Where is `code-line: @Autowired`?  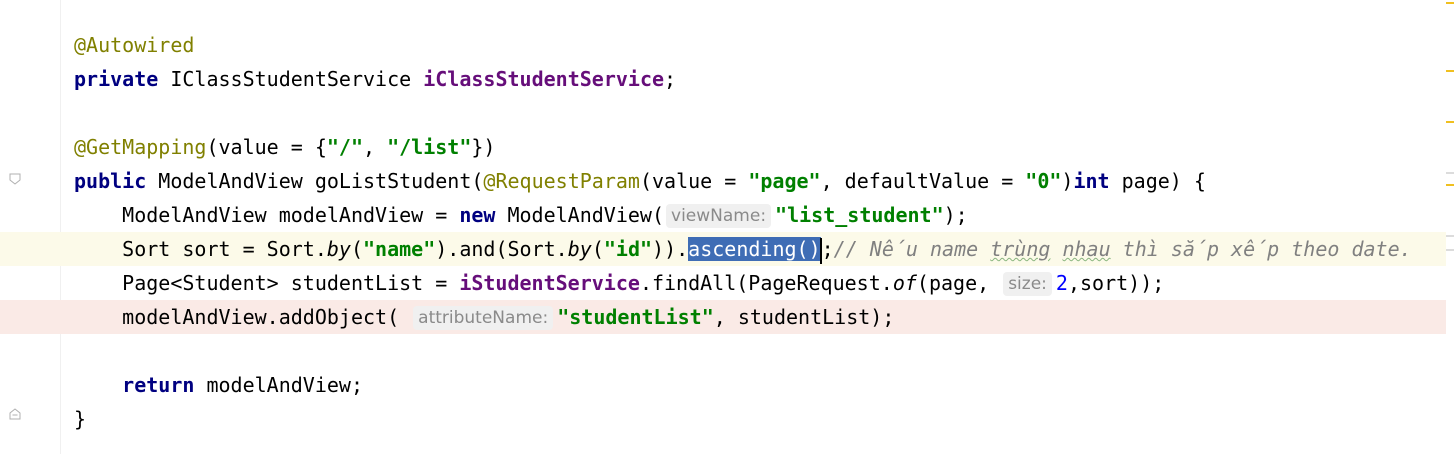
code-line: @Autowired is located at coordinates (724, 45).